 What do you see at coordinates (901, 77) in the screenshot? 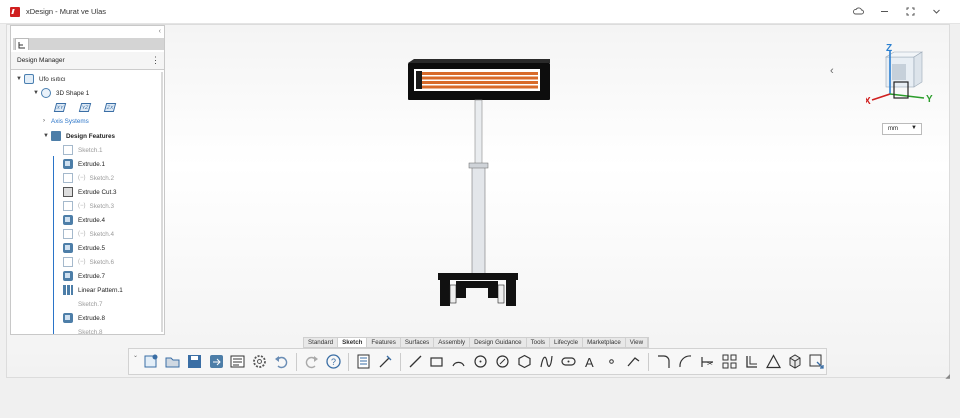
I see `view-orientation-triad: Z X Y` at bounding box center [901, 77].